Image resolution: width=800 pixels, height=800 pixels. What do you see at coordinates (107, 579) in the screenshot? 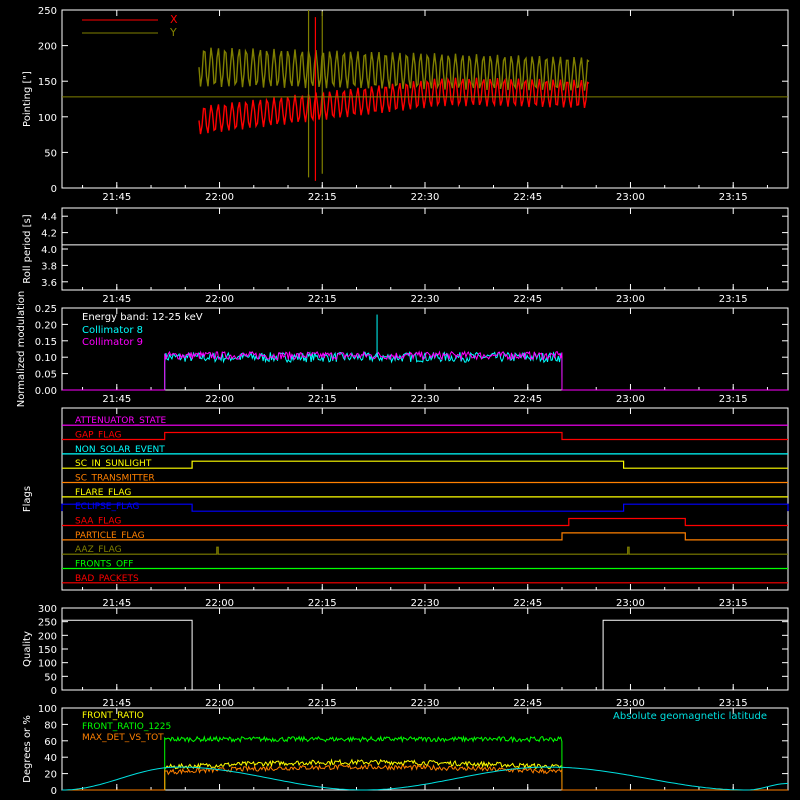
I see `flag-label: BAD_PACKETS` at bounding box center [107, 579].